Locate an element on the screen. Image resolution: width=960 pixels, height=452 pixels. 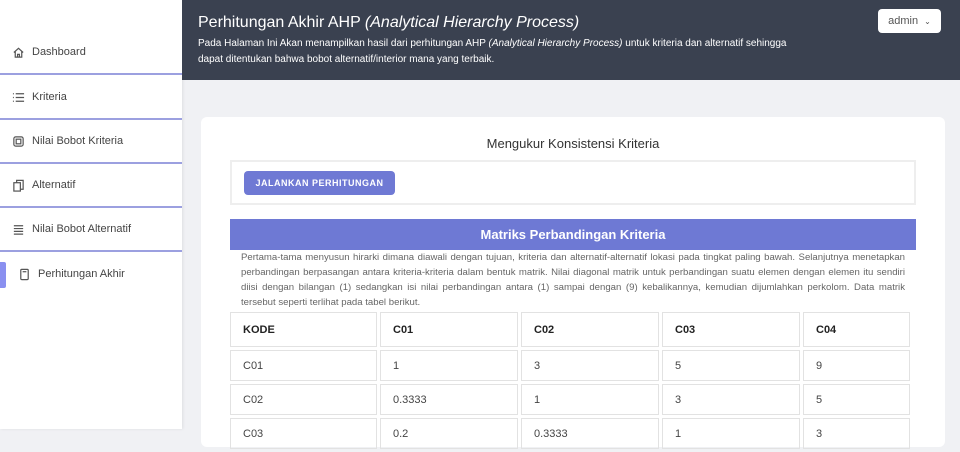
sidebar-item-label: Kriteria is located at coordinates (49, 97).